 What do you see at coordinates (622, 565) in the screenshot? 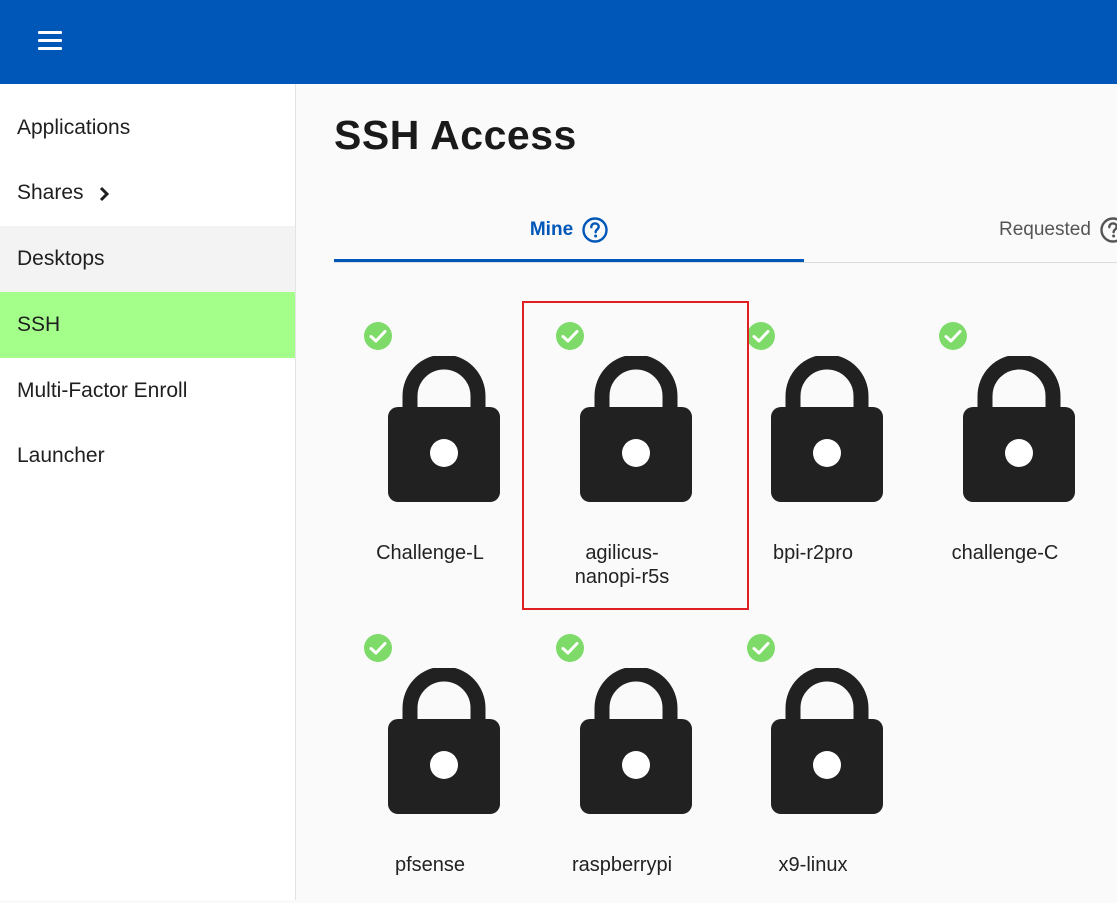
I see `ssh-tile-label: agilicus-nanopi-r5s` at bounding box center [622, 565].